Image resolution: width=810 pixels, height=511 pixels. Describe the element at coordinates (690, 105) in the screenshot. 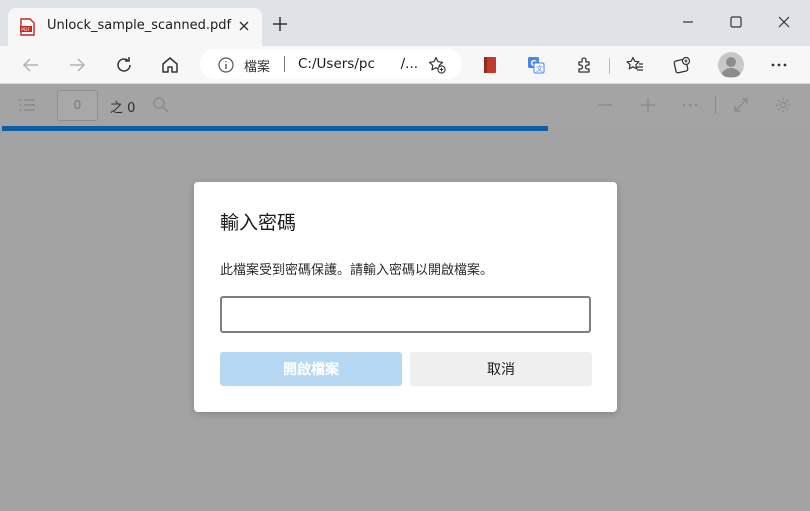

I see `more-options-icon` at that location.